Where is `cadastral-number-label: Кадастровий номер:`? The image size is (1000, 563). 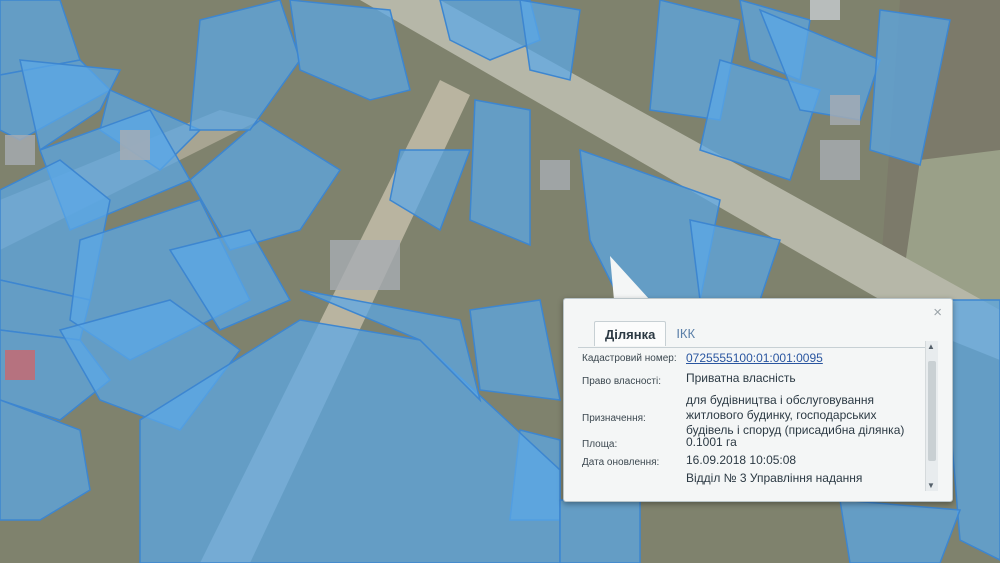
cadastral-number-label: Кадастровий номер: is located at coordinates (629, 358).